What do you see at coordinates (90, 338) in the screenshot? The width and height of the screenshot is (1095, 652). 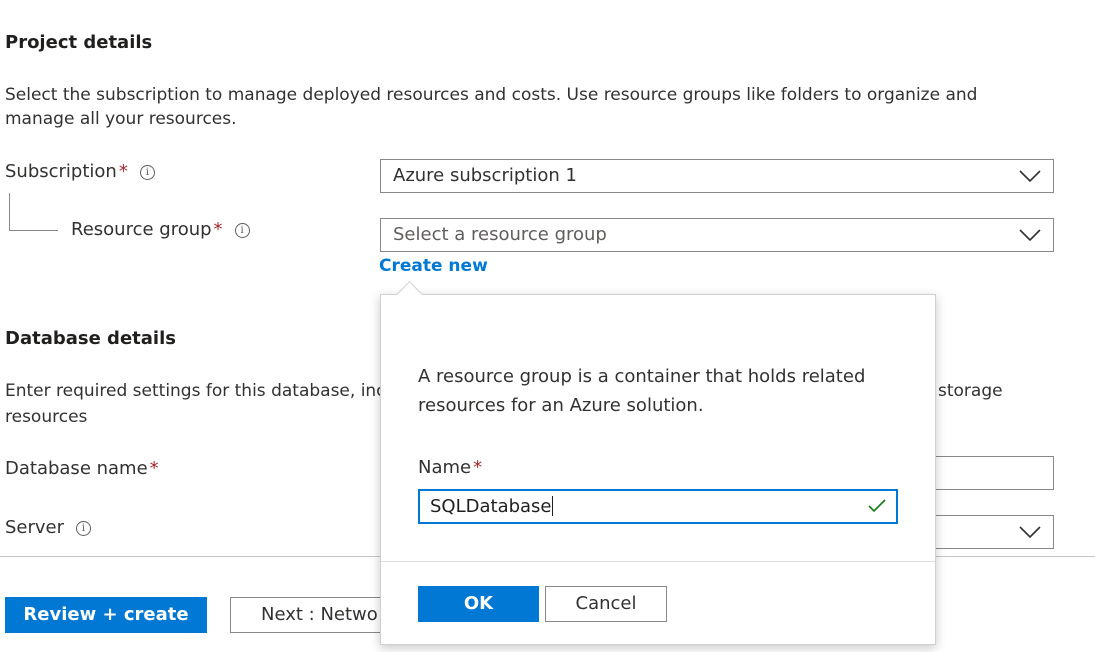 I see `database-details-title: Database details` at bounding box center [90, 338].